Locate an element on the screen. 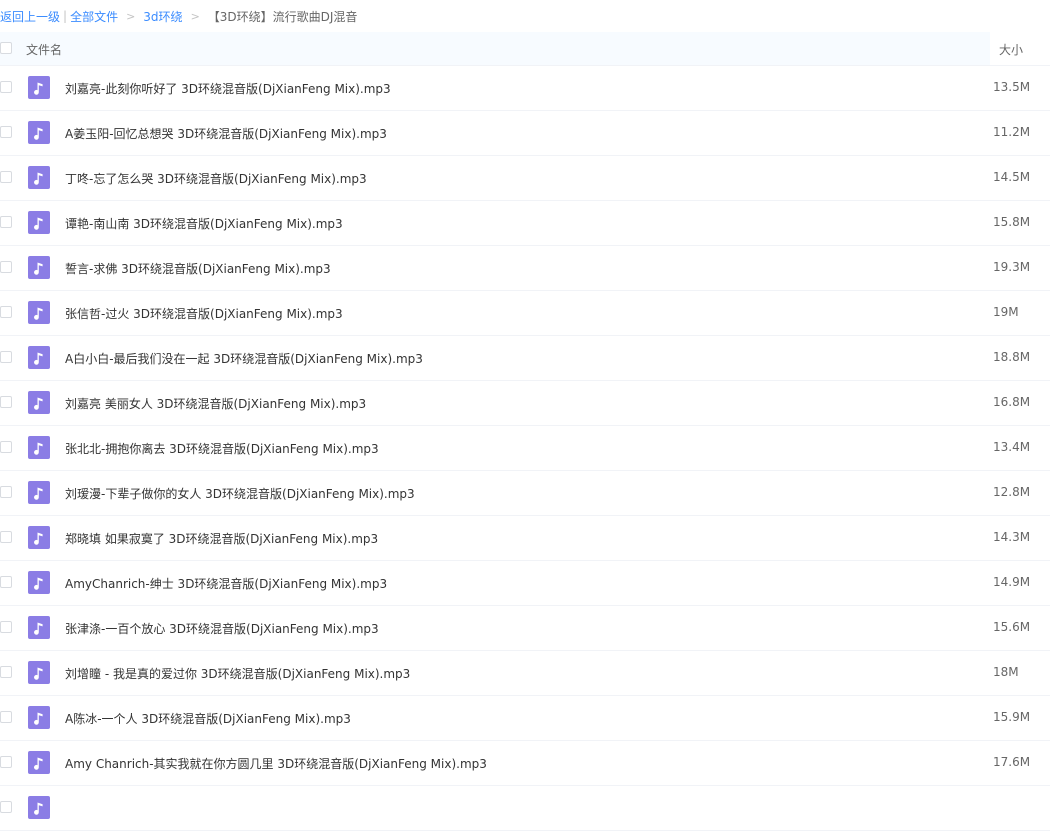 The height and width of the screenshot is (831, 1050). file-name: 誓言-求佛 3D环绕混音版(DjXianFeng Mix).mp3 is located at coordinates (198, 268).